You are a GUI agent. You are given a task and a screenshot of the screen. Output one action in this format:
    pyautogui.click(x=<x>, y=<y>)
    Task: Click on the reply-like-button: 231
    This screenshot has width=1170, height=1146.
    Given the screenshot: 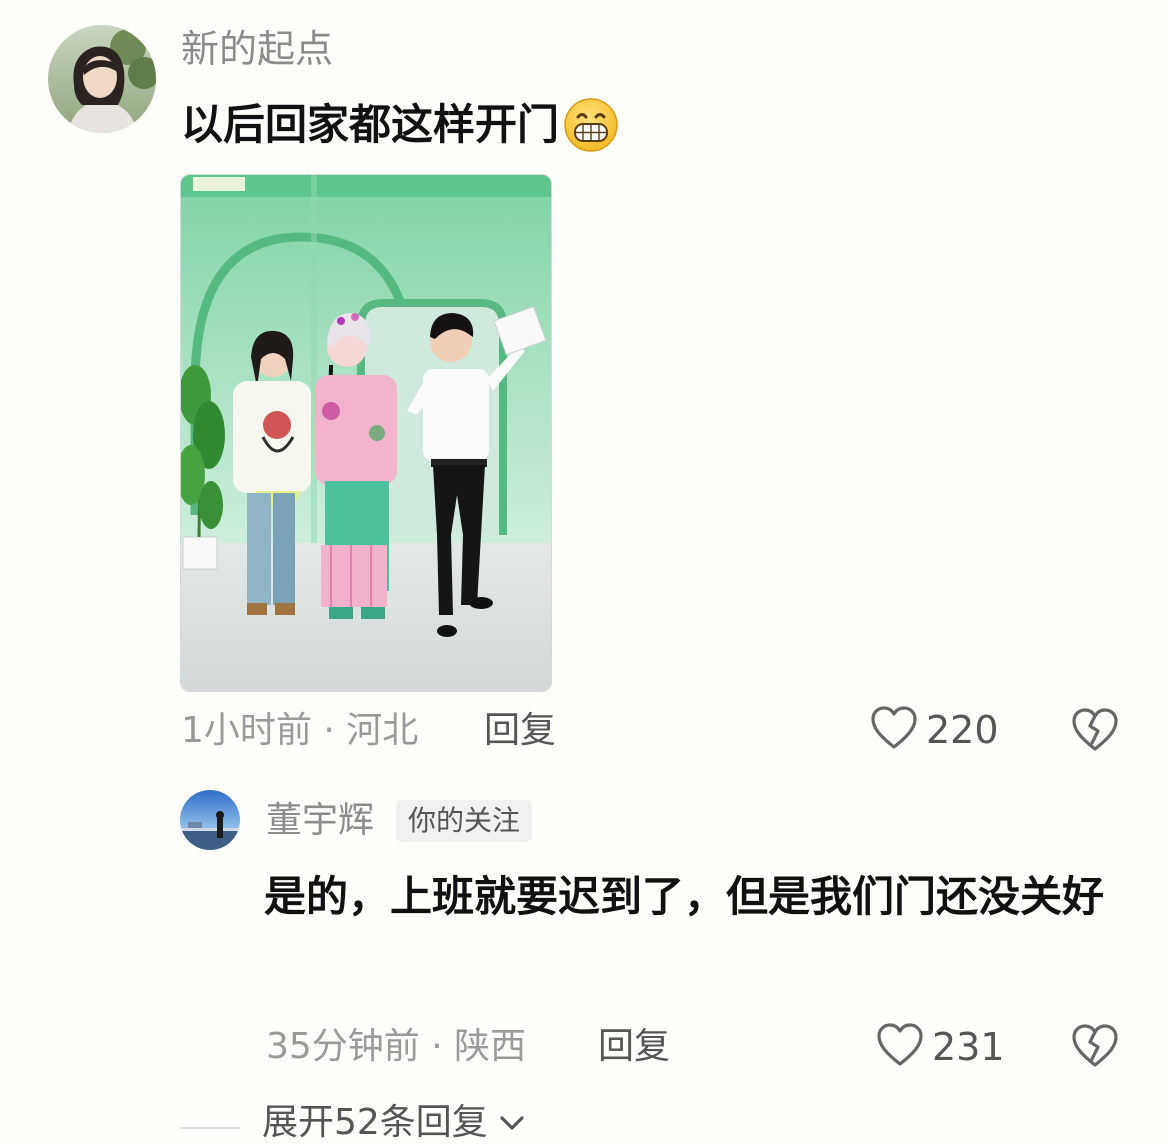 What is the action you would take?
    pyautogui.click(x=940, y=1047)
    